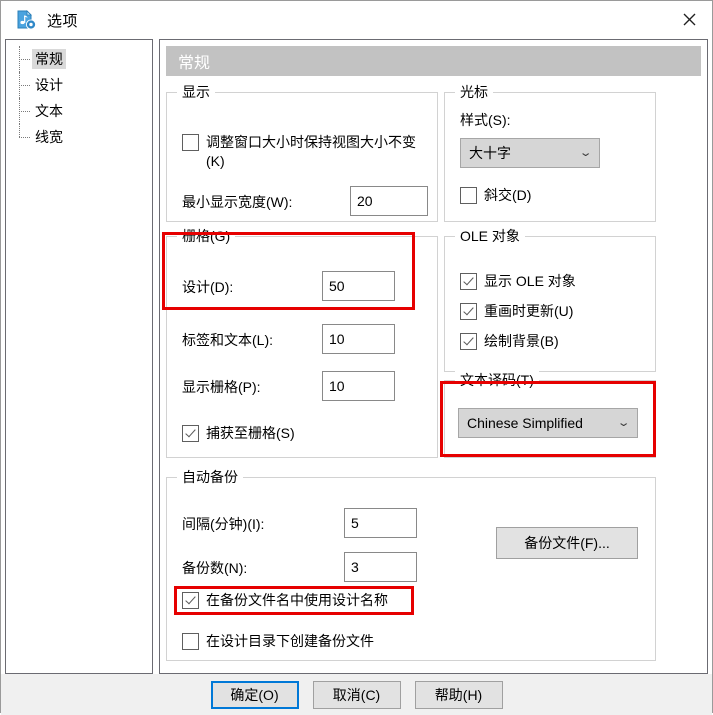 This screenshot has height=715, width=713. I want to click on sidebar-item-general: 常规, so click(79, 59).